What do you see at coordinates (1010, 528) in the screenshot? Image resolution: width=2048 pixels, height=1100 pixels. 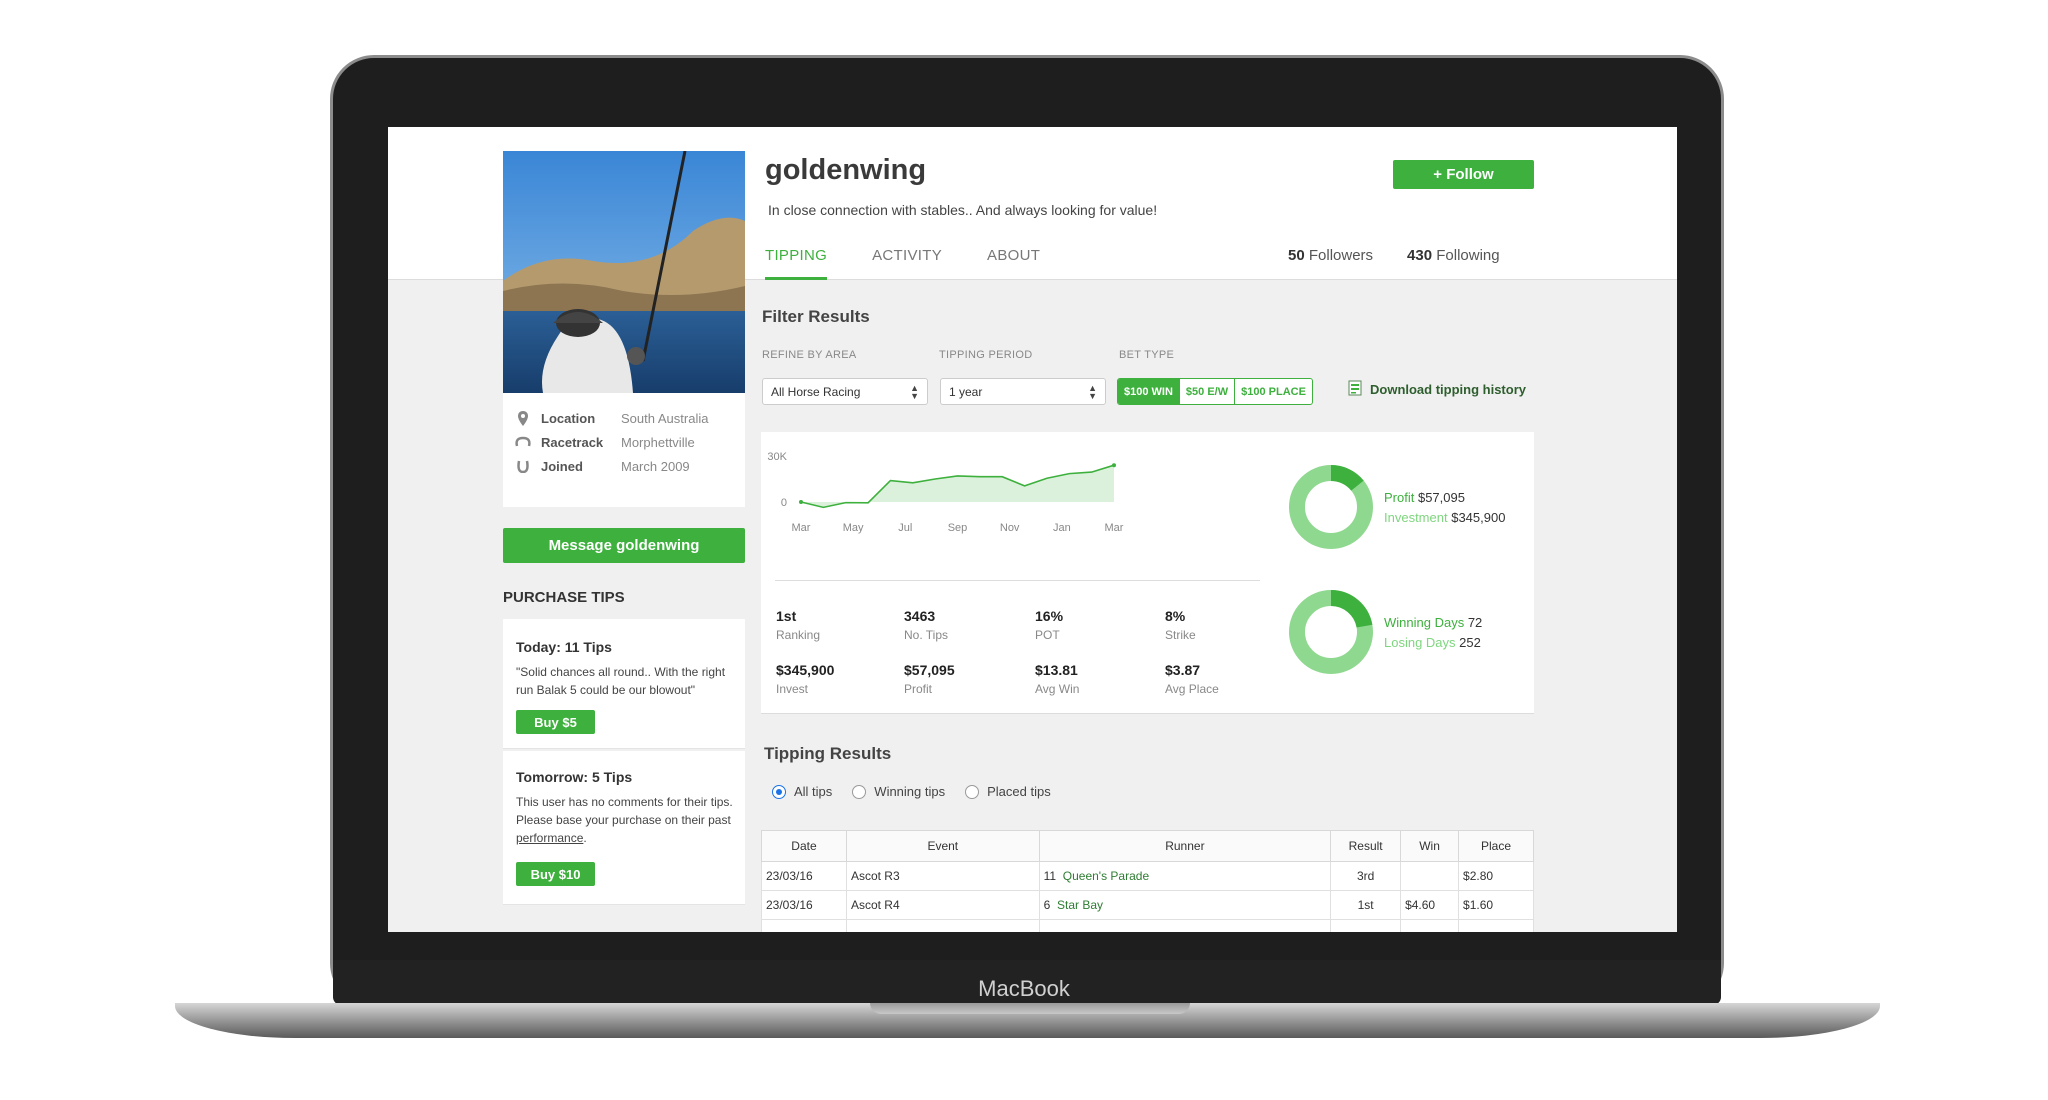 I see `x-tick-label: Nov` at bounding box center [1010, 528].